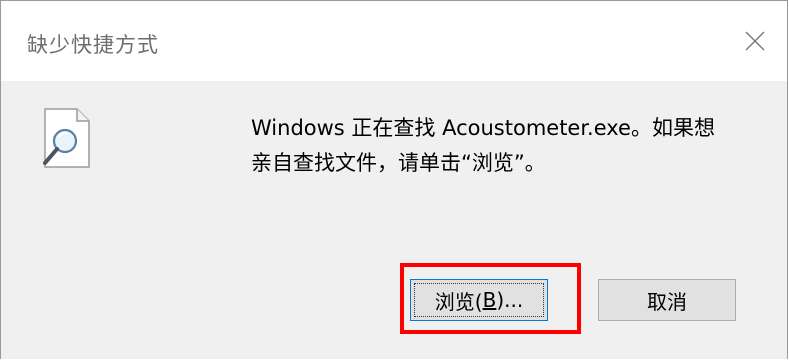 The image size is (789, 360). What do you see at coordinates (489, 300) in the screenshot?
I see `browse-label-mnemonic: B` at bounding box center [489, 300].